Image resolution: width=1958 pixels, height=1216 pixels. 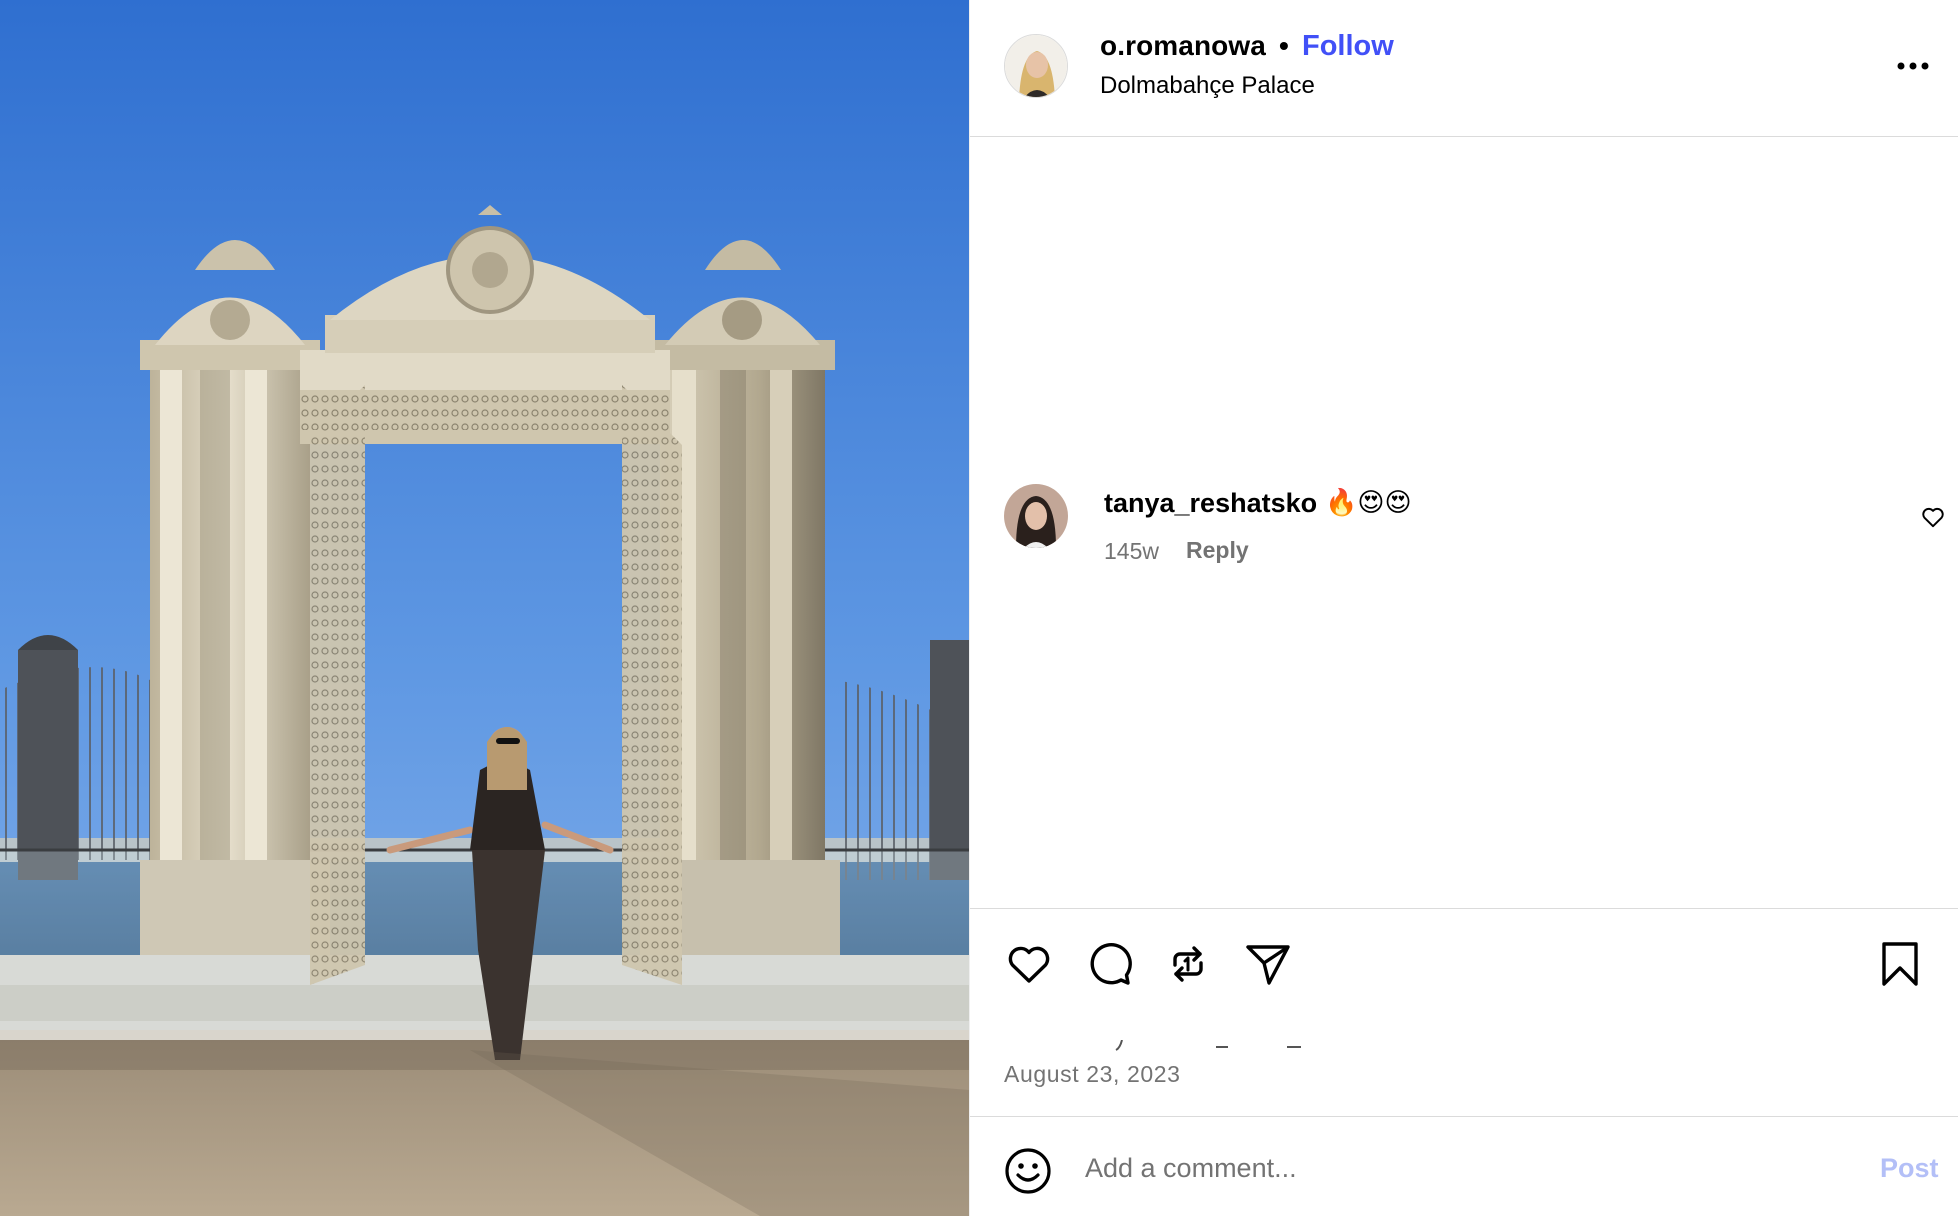 I want to click on bookmark-icon, so click(x=1900, y=964).